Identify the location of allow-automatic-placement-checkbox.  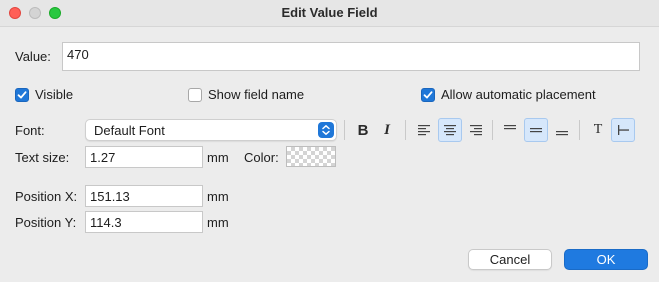
(428, 95).